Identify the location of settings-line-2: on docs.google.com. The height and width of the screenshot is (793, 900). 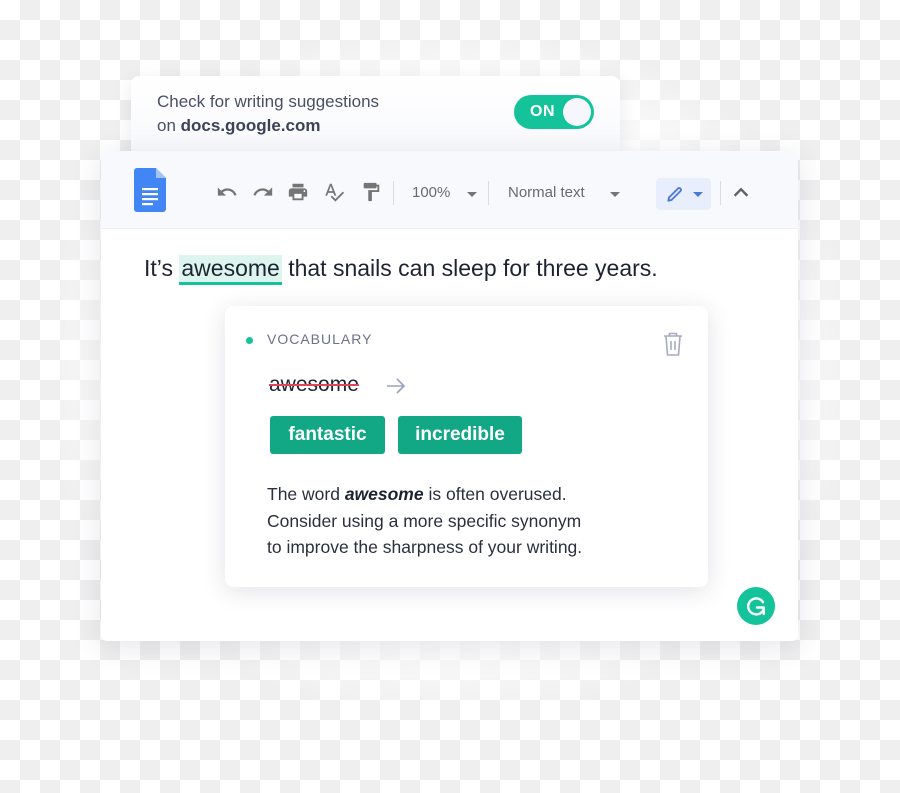
(268, 126).